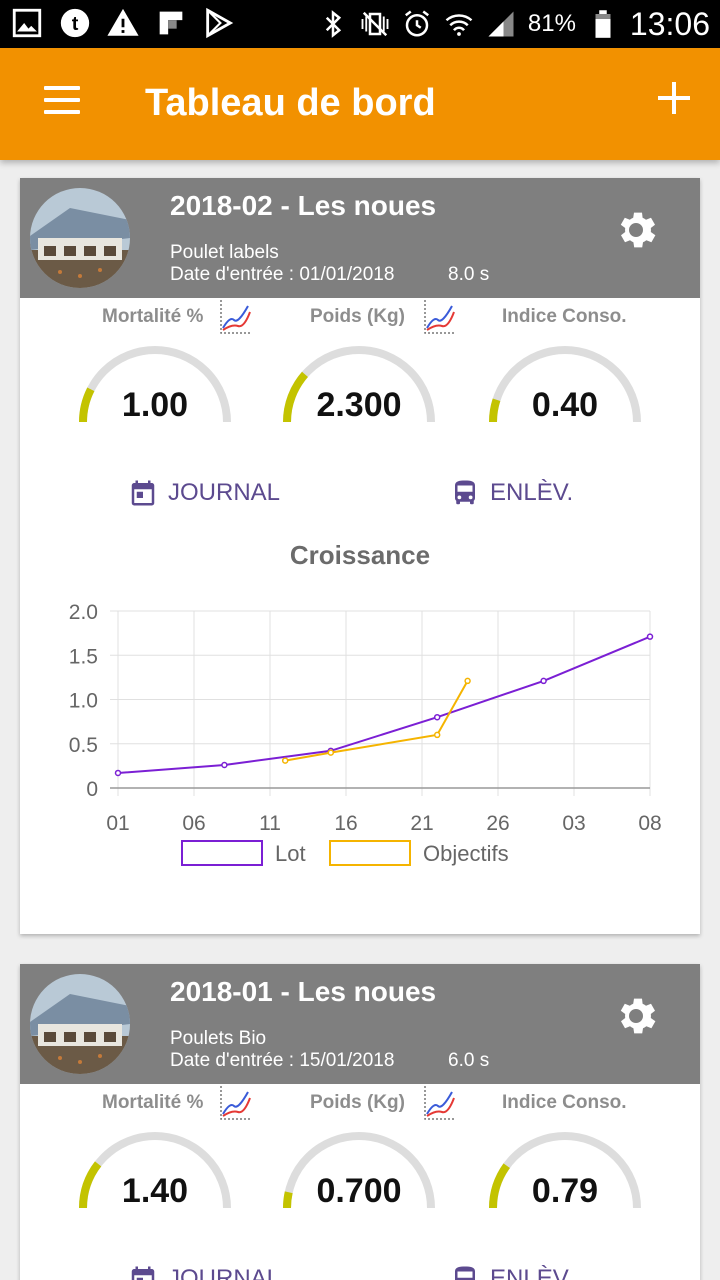  I want to click on battery-icon, so click(603, 24).